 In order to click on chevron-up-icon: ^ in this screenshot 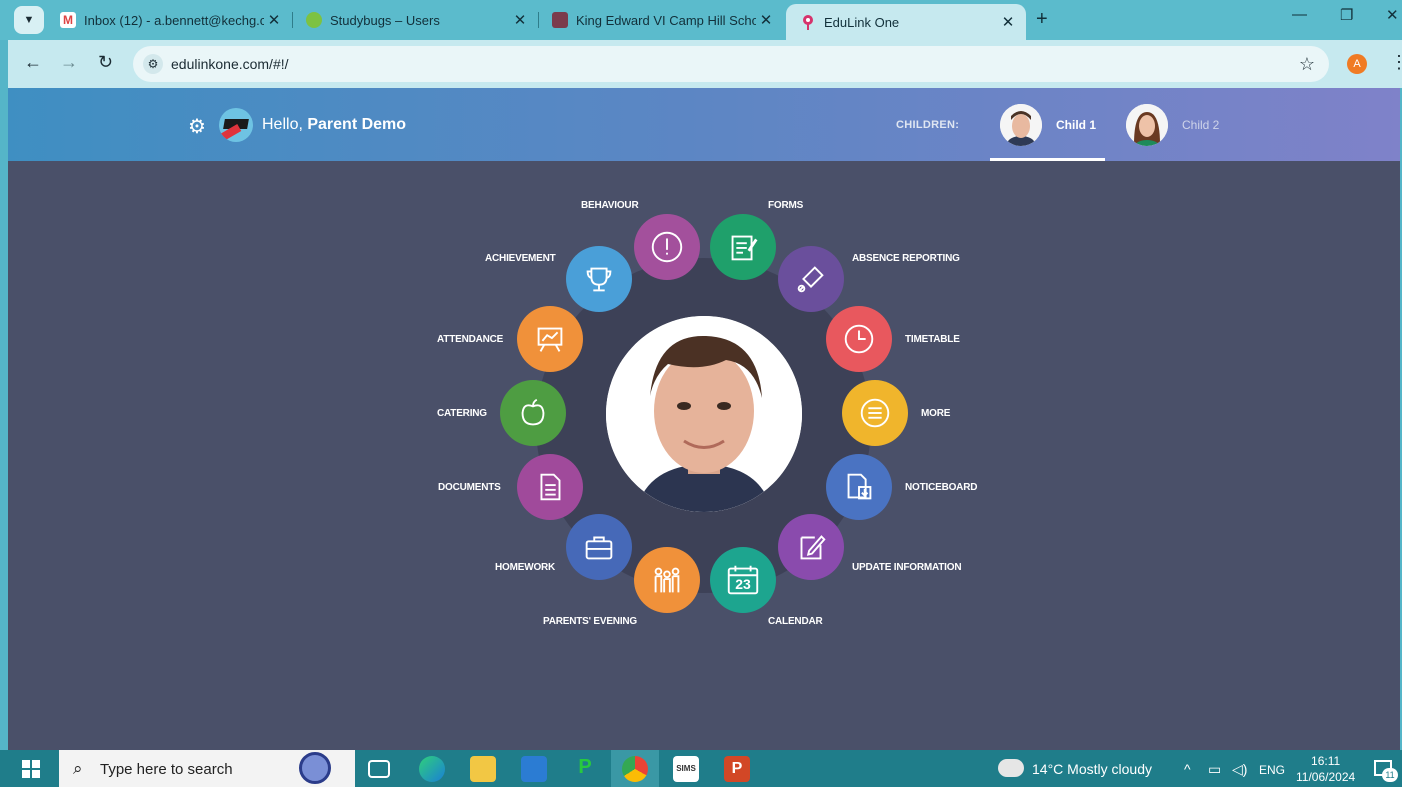, I will do `click(1187, 769)`.